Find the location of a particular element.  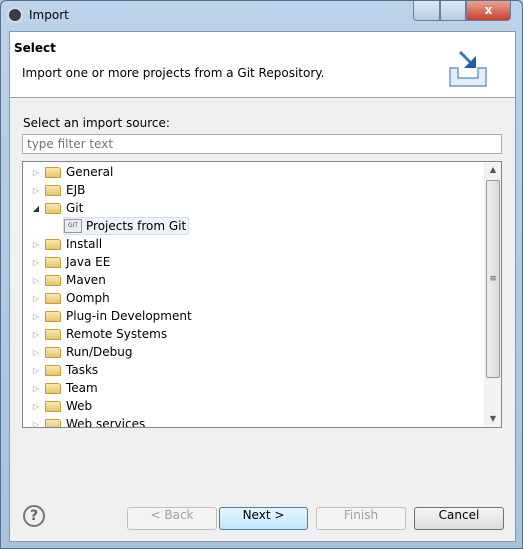

back-button: < Back is located at coordinates (172, 518).